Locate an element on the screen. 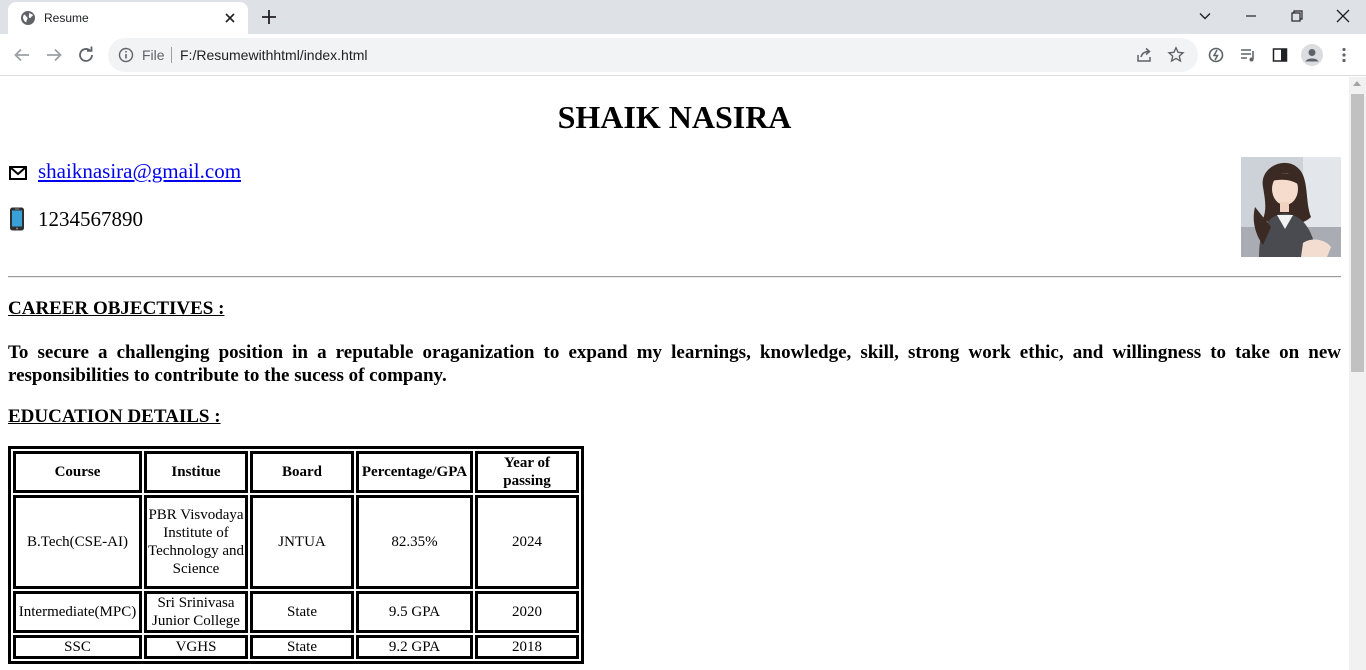 The width and height of the screenshot is (1366, 670). table-cell: VGHS is located at coordinates (196, 647).